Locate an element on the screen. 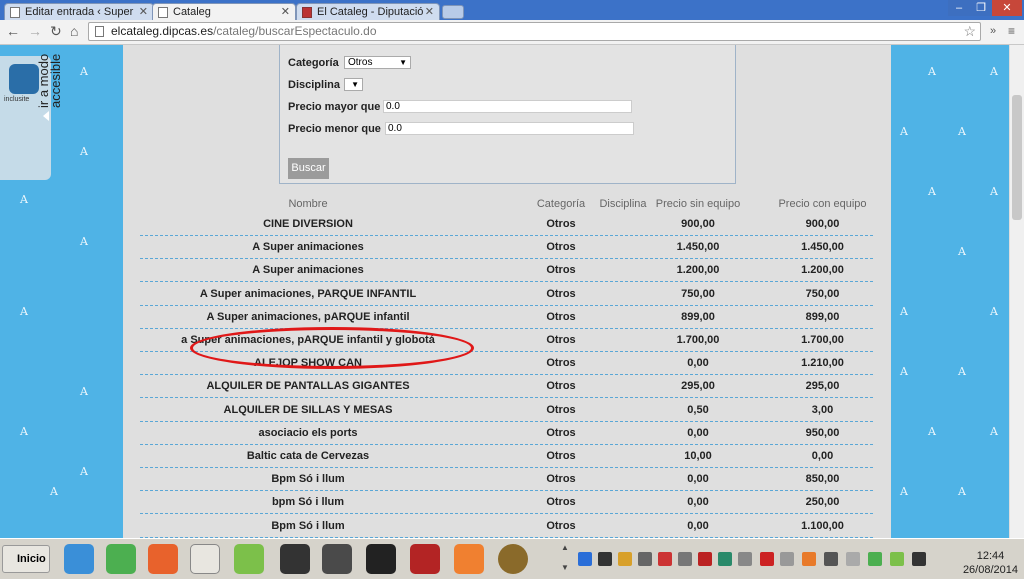  camera-app-icon is located at coordinates (469, 559).